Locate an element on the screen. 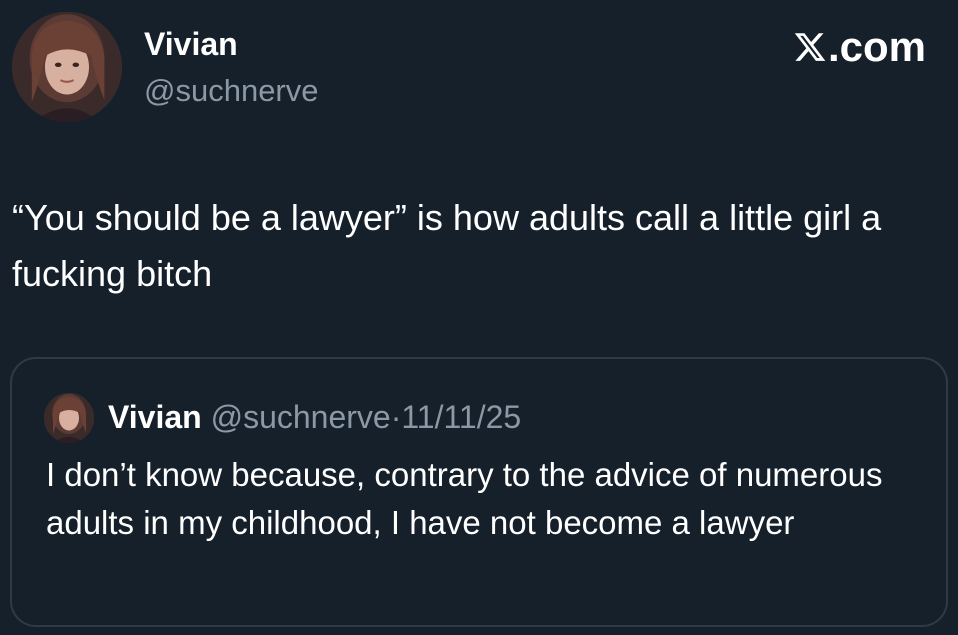 The image size is (958, 635). quoted-tweet-header: Vivian @suchnerve·11/11/25 is located at coordinates (314, 417).